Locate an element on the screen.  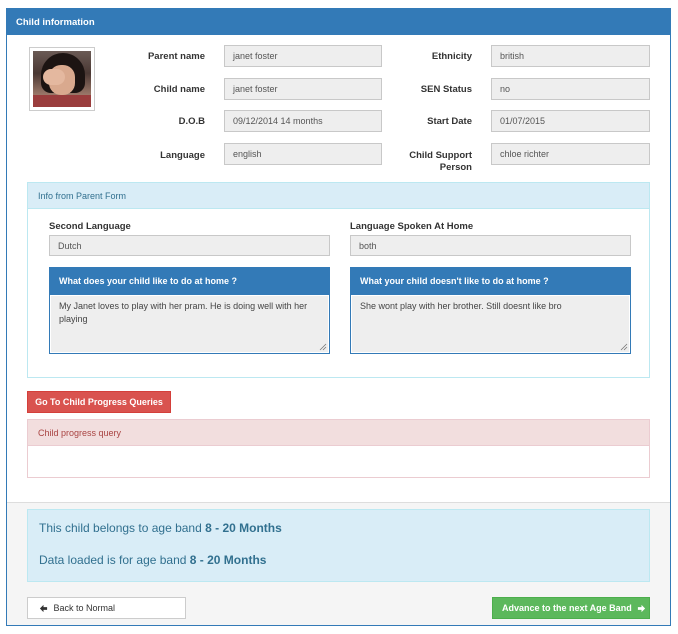
sen-status-field: no is located at coordinates (570, 89).